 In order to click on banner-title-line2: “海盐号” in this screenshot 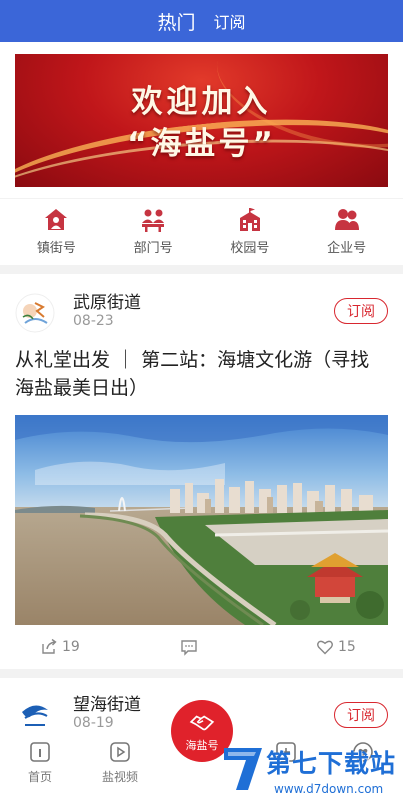, I will do `click(201, 144)`.